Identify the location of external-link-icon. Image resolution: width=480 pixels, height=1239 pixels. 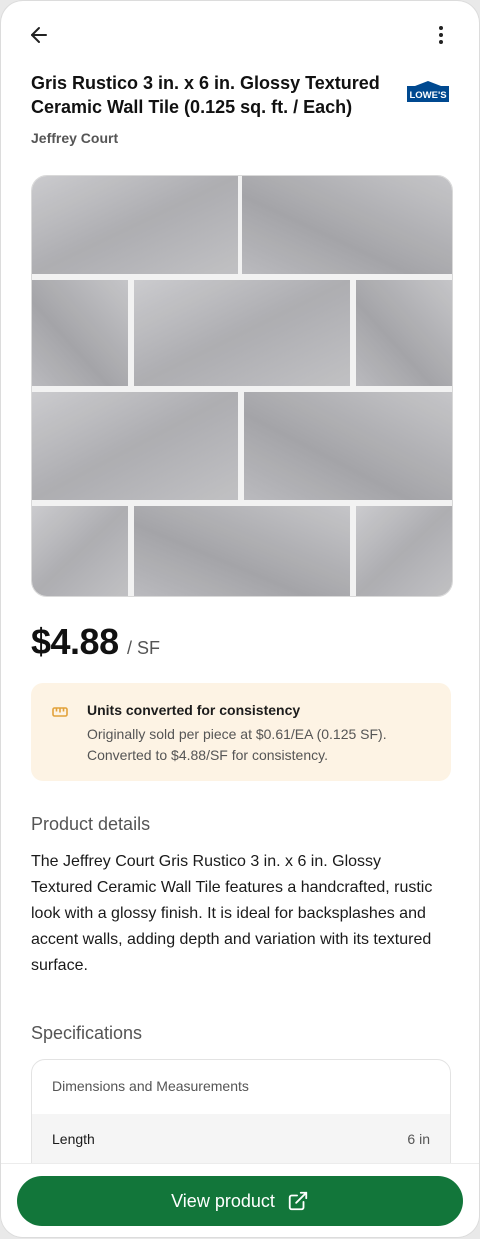
(298, 1201).